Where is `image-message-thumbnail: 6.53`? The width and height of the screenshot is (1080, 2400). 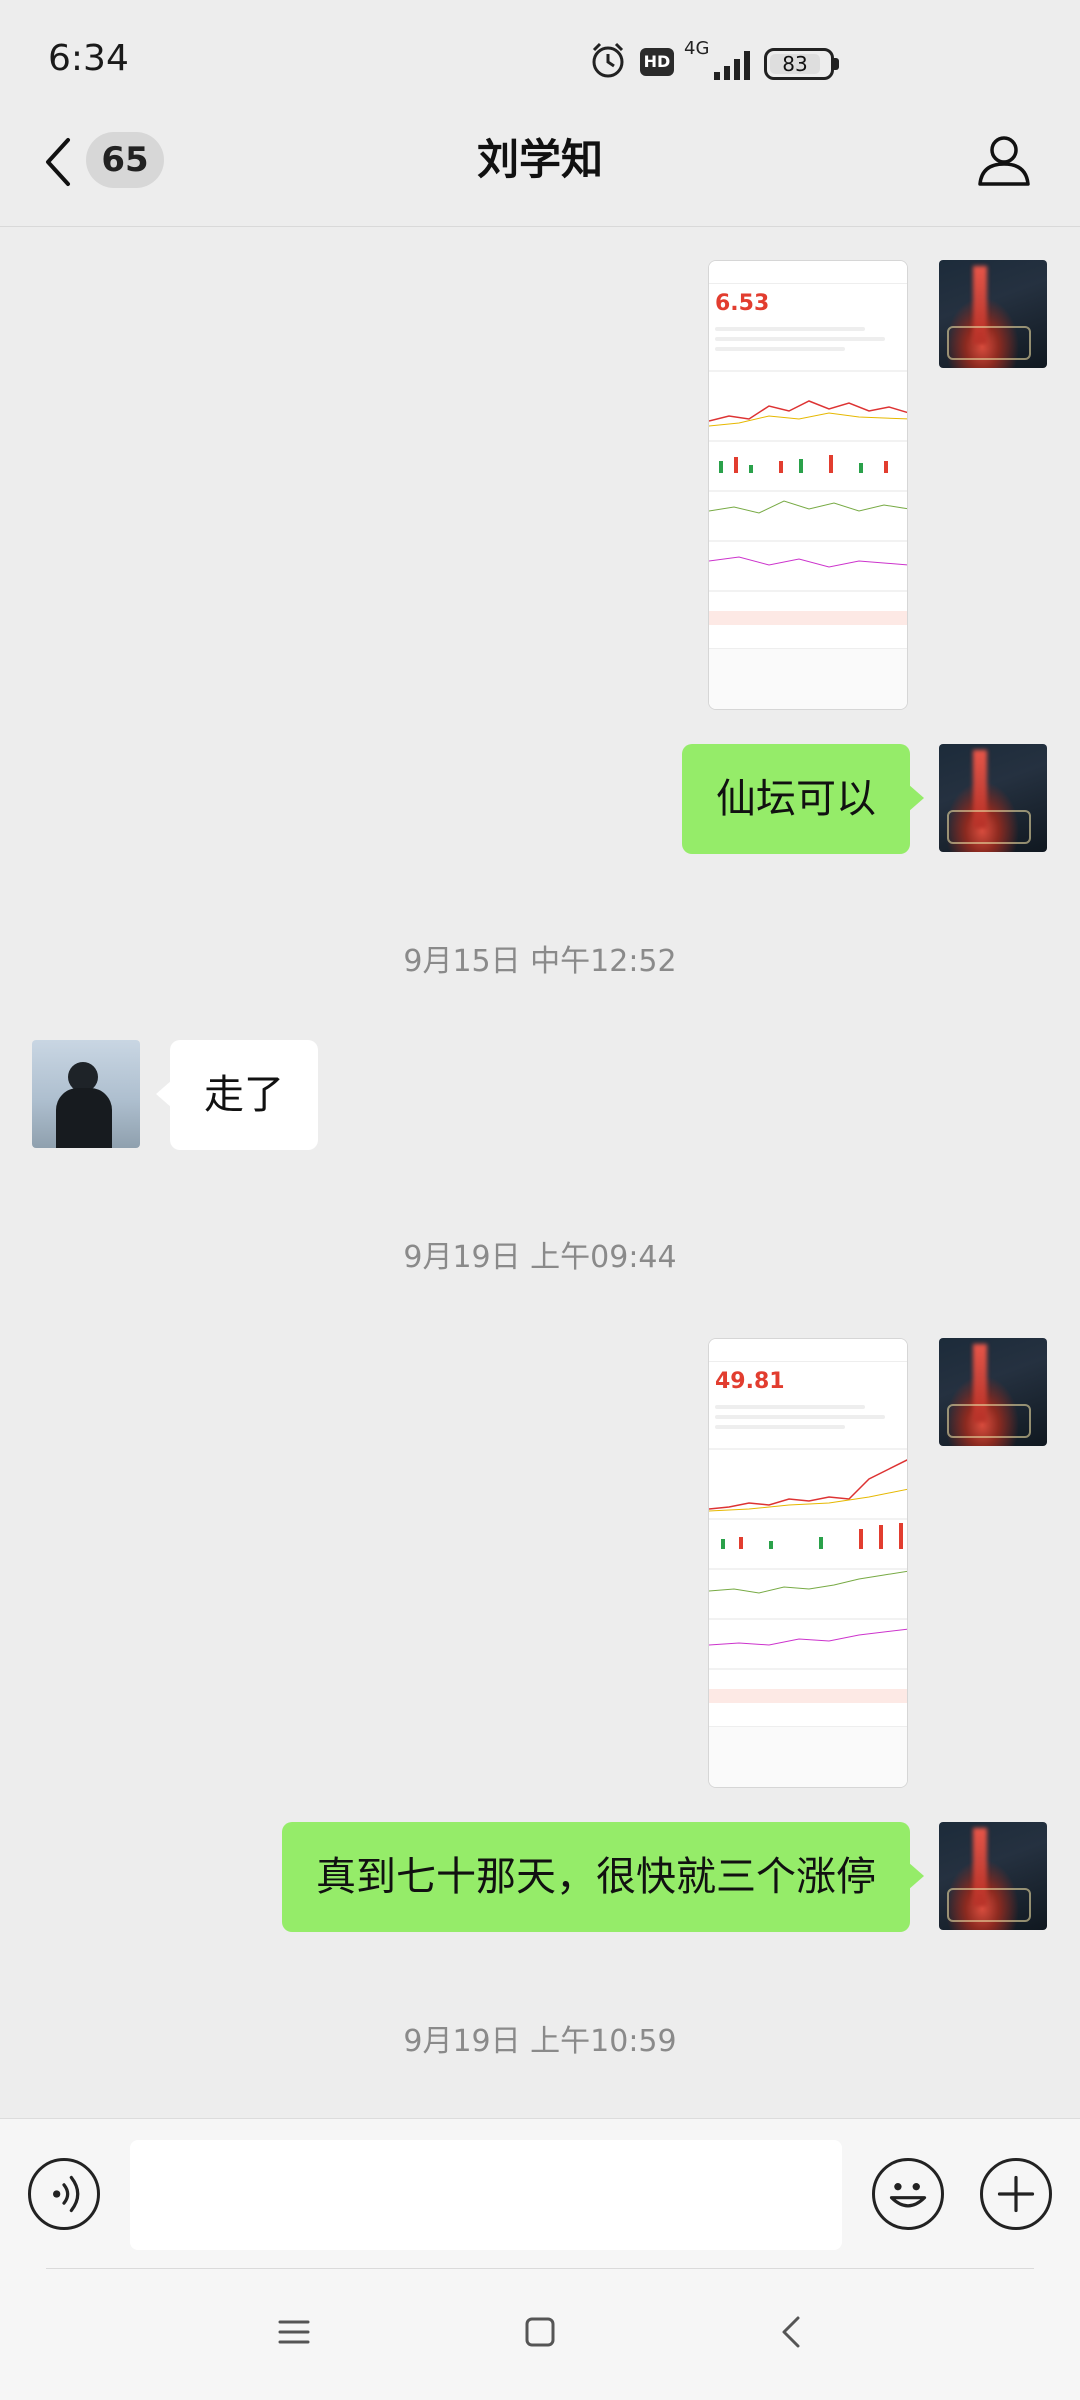
image-message-thumbnail: 6.53 is located at coordinates (808, 485).